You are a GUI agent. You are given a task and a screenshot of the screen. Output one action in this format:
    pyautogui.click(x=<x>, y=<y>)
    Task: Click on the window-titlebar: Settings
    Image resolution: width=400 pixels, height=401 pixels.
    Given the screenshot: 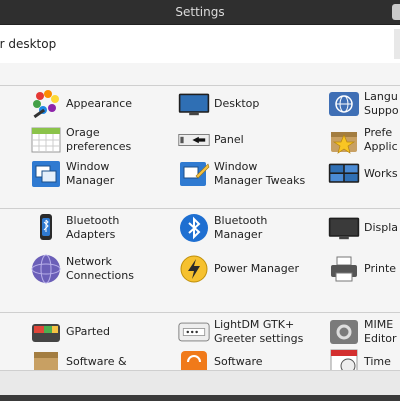 What is the action you would take?
    pyautogui.click(x=200, y=12)
    